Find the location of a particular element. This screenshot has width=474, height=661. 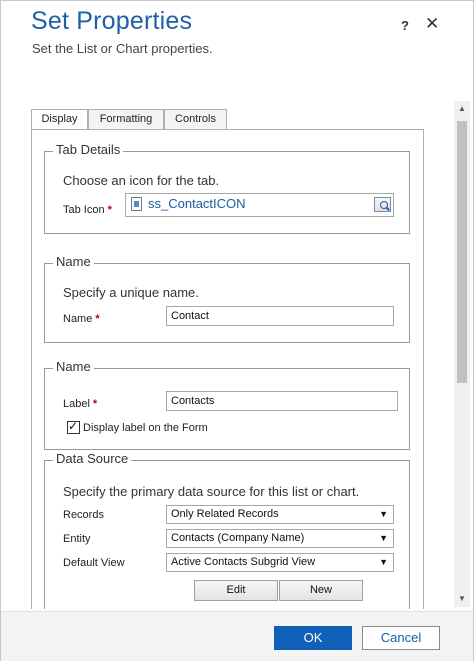

records-value: Only Related Records is located at coordinates (225, 514).